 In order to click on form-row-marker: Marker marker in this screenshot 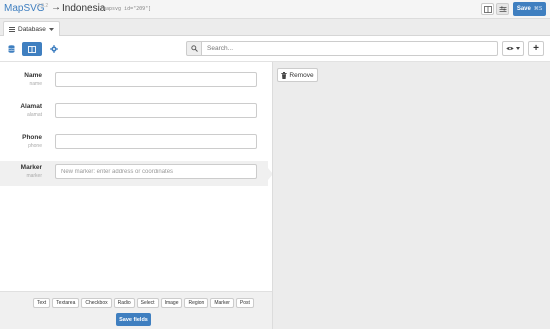, I will do `click(134, 173)`.